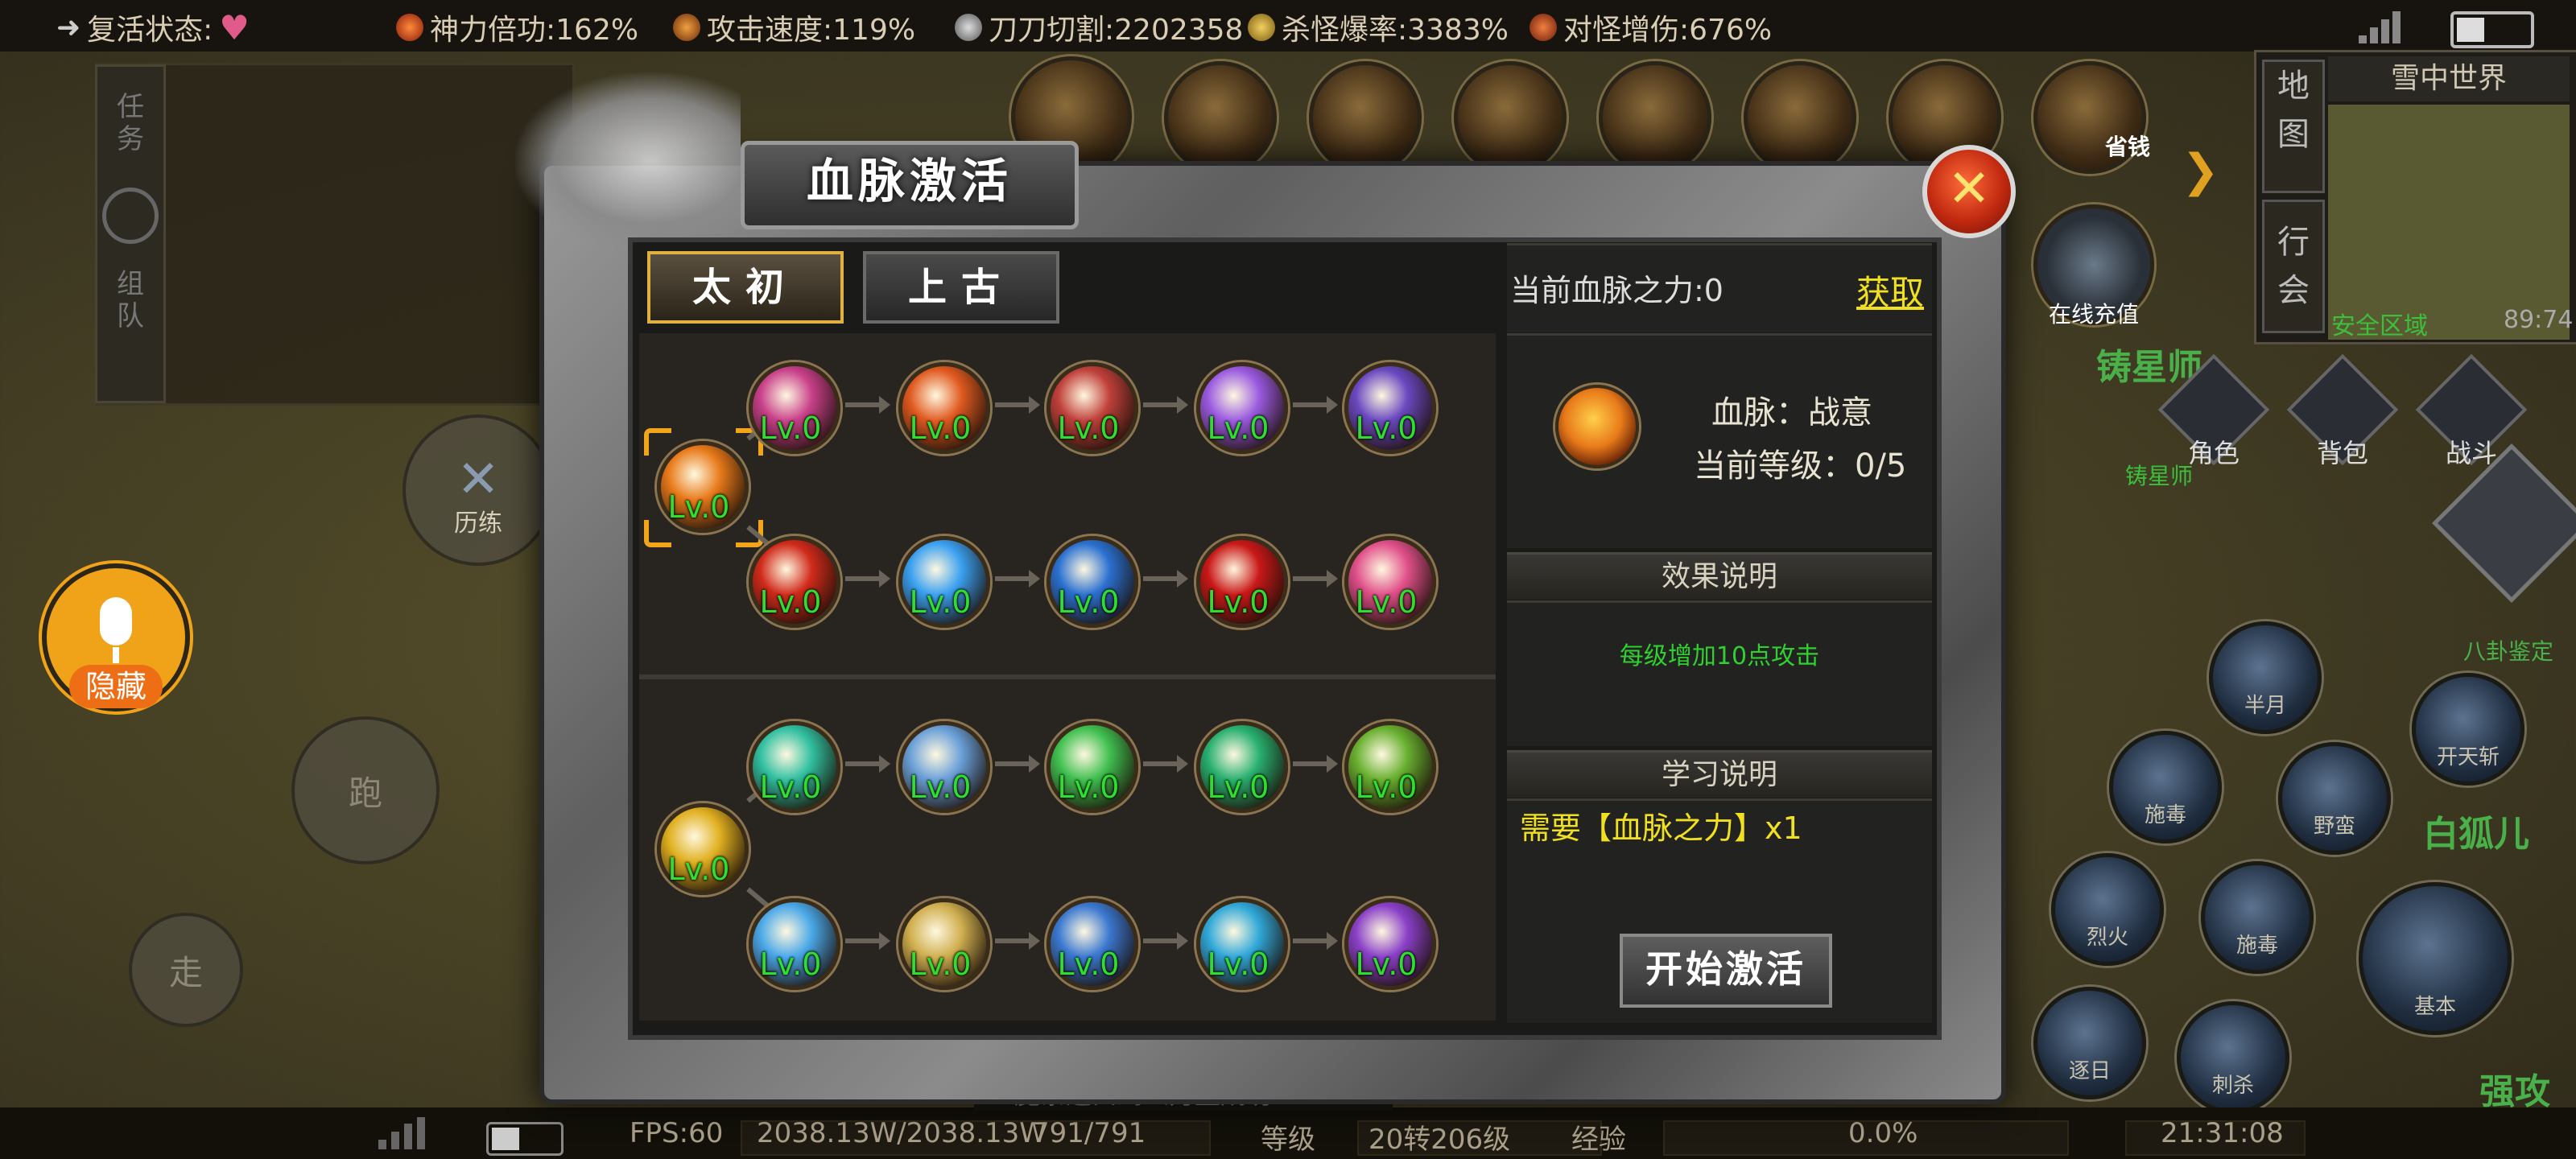  I want to click on coords-label: 89:74, so click(2539, 320).